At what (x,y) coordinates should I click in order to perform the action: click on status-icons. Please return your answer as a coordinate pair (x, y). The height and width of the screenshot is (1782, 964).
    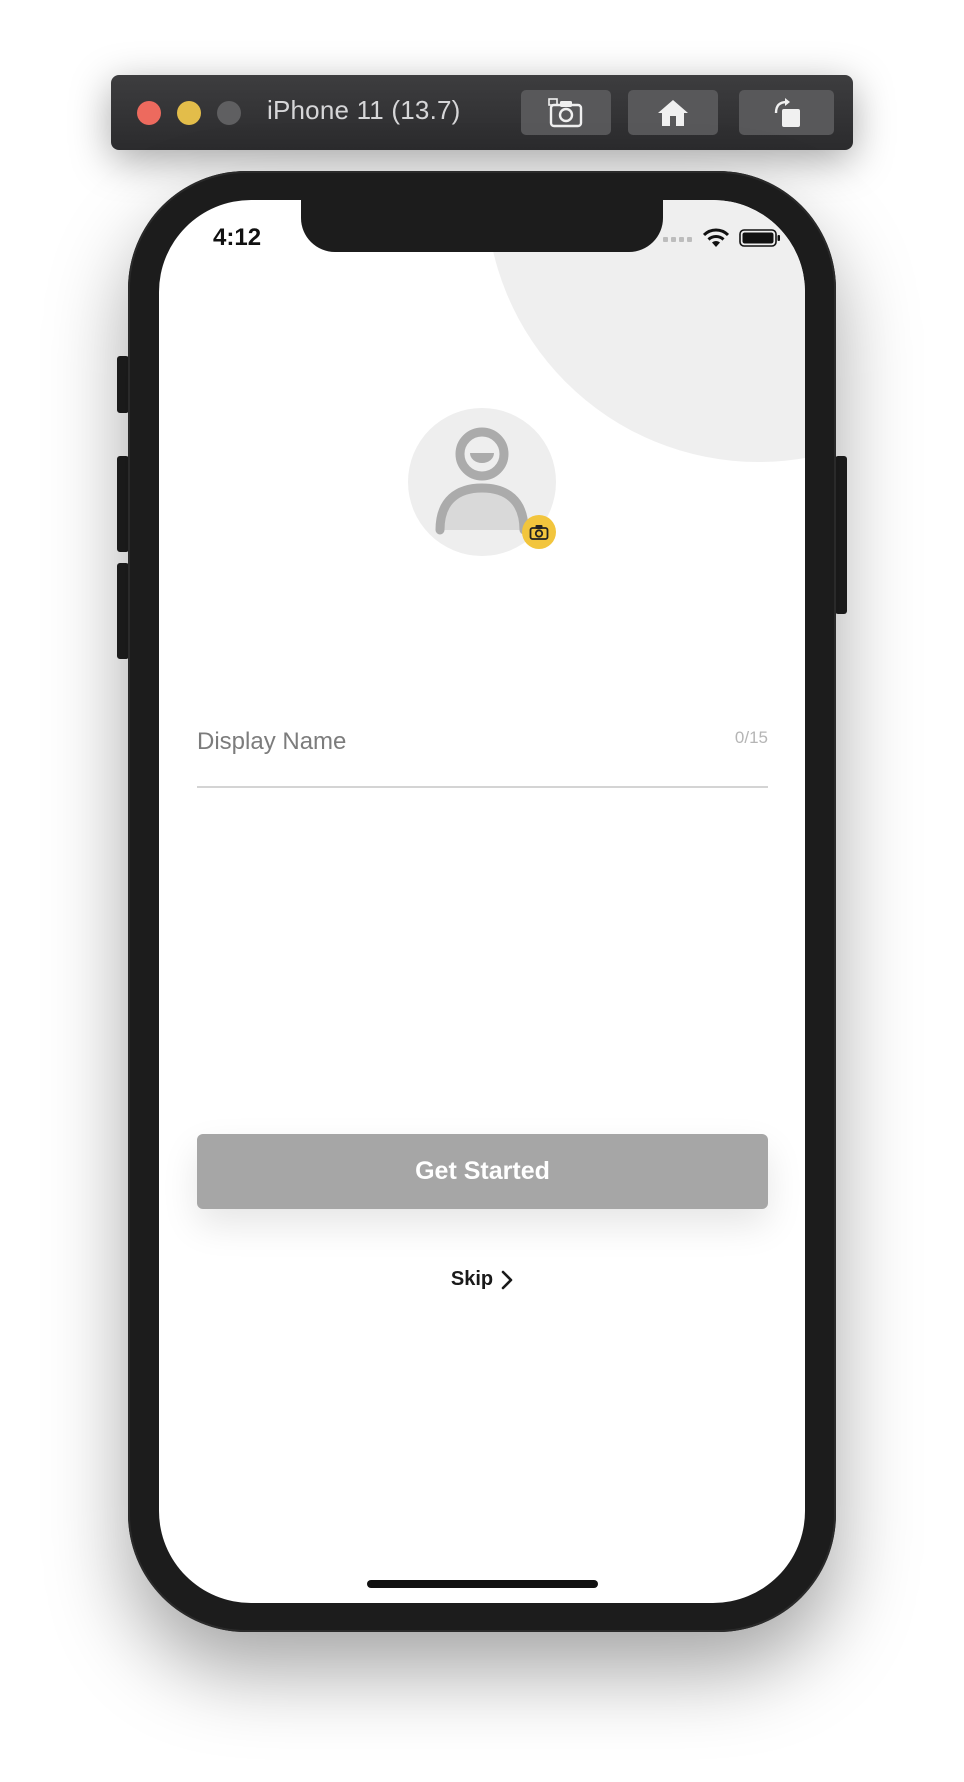
    Looking at the image, I should click on (722, 238).